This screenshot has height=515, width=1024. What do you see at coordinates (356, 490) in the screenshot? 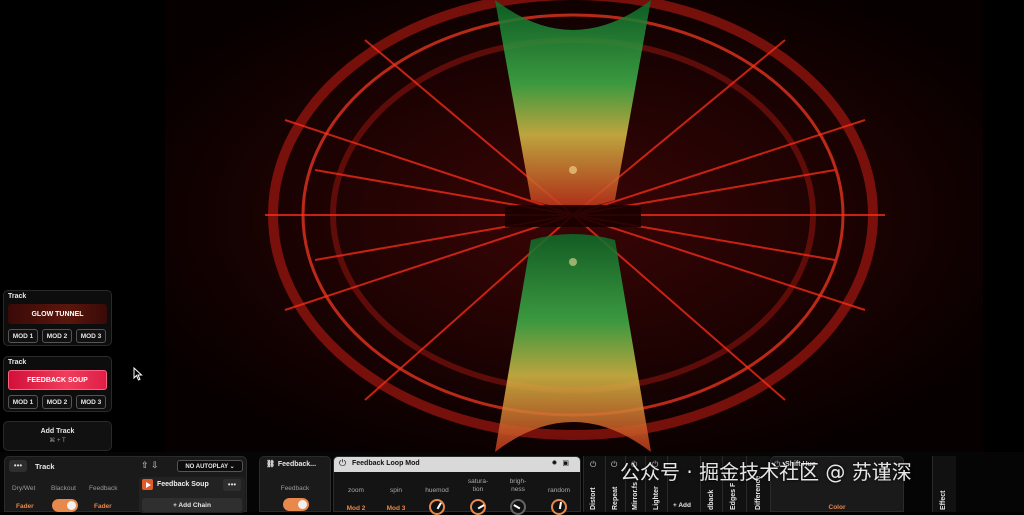
I see `param-zoom-label: zoom` at bounding box center [356, 490].